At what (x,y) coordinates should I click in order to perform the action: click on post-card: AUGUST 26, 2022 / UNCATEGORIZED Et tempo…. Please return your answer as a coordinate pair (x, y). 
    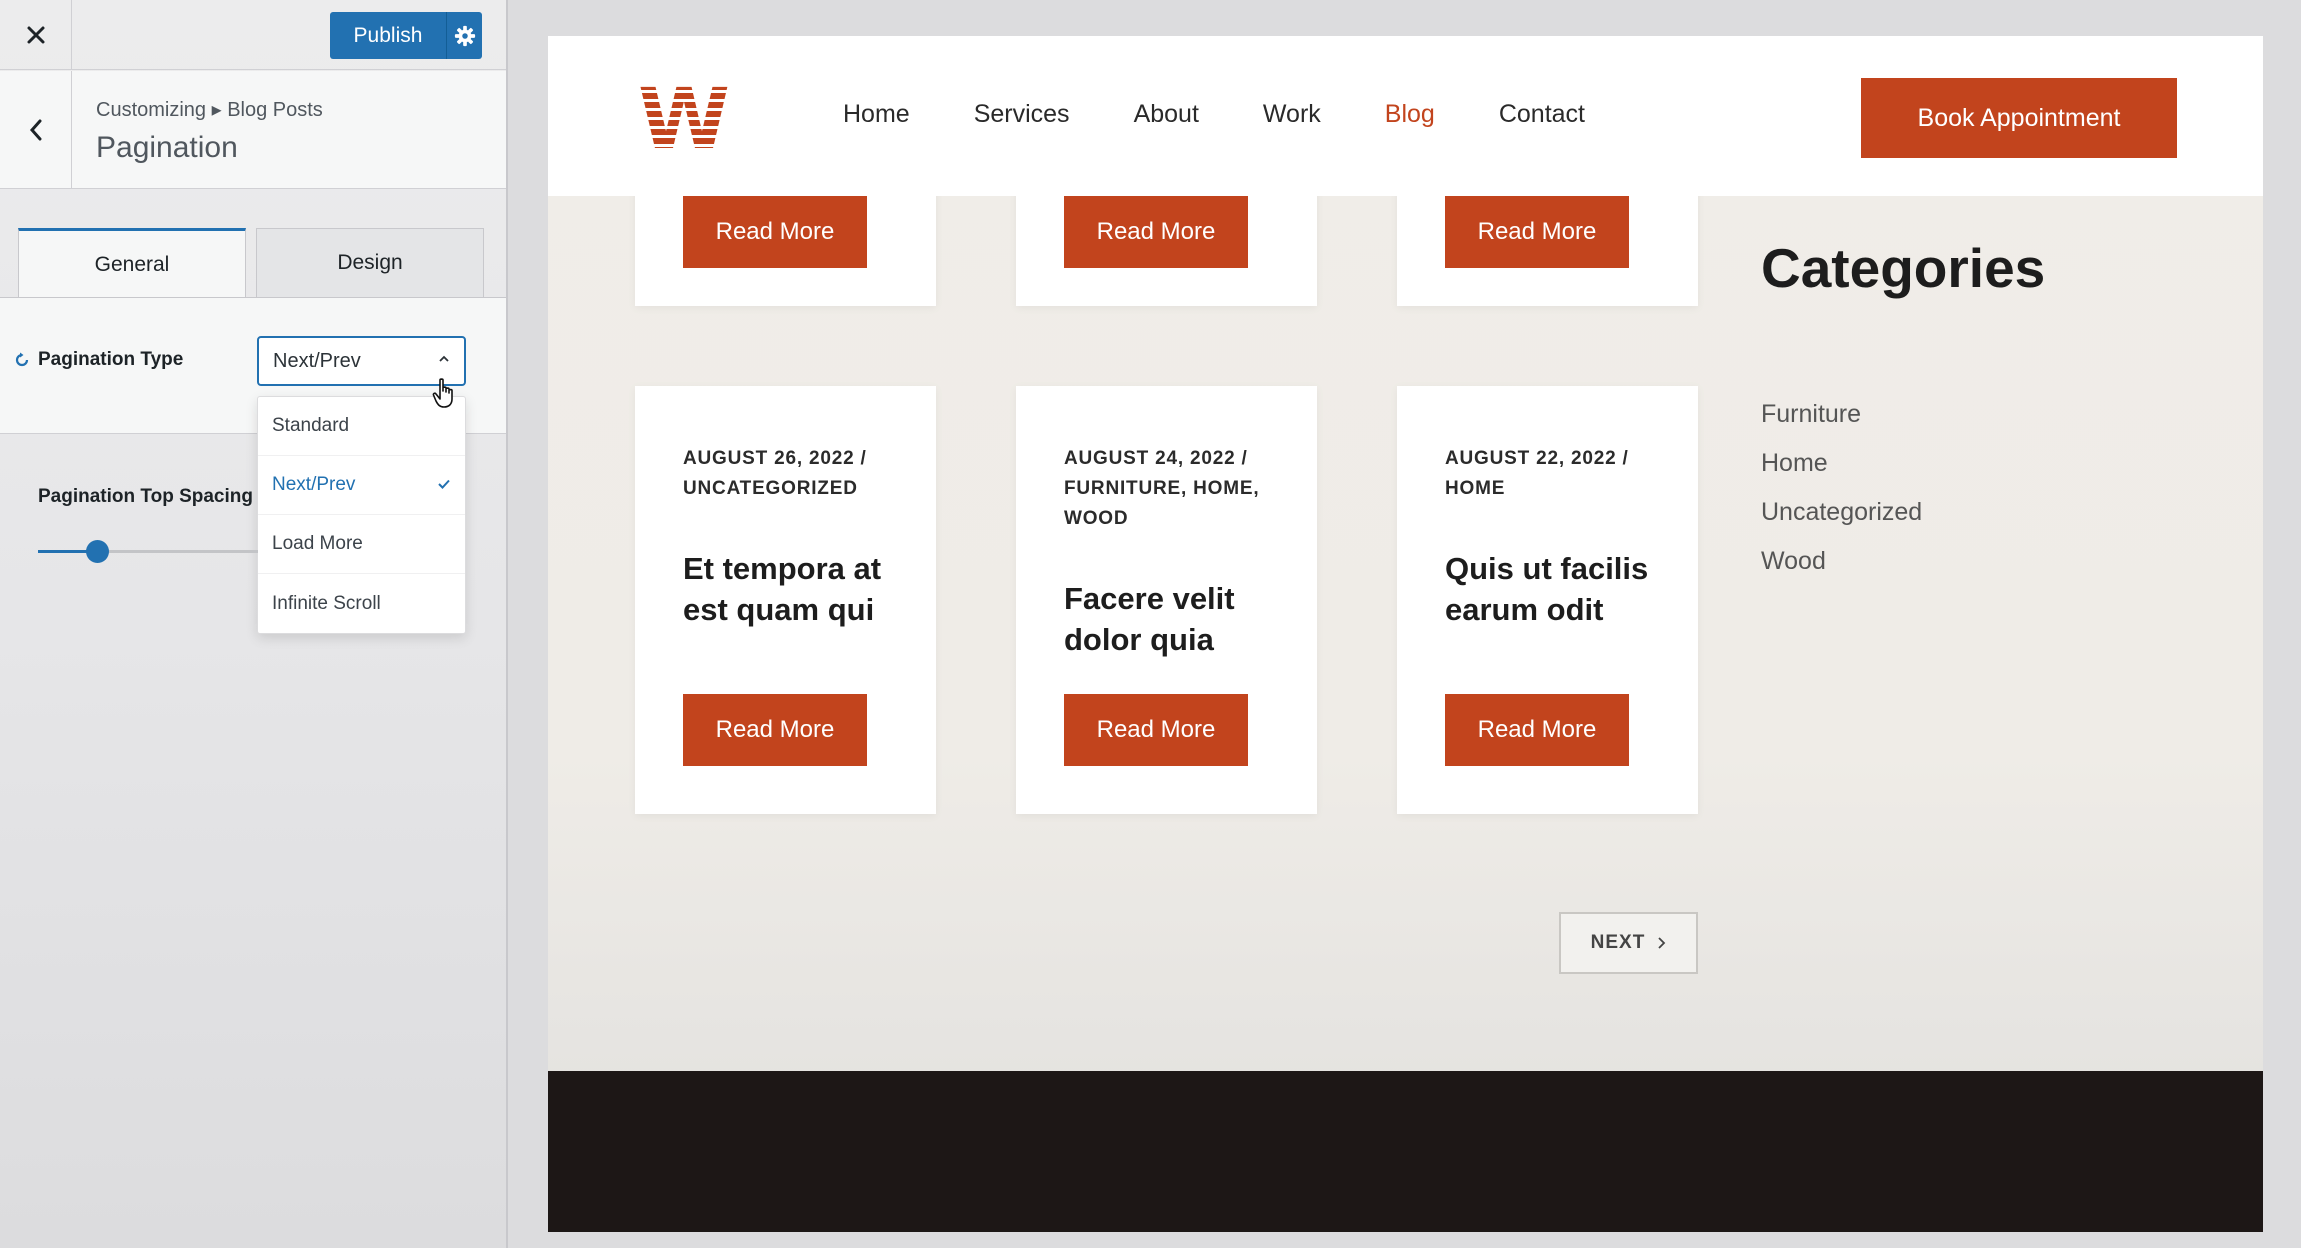
    Looking at the image, I should click on (785, 600).